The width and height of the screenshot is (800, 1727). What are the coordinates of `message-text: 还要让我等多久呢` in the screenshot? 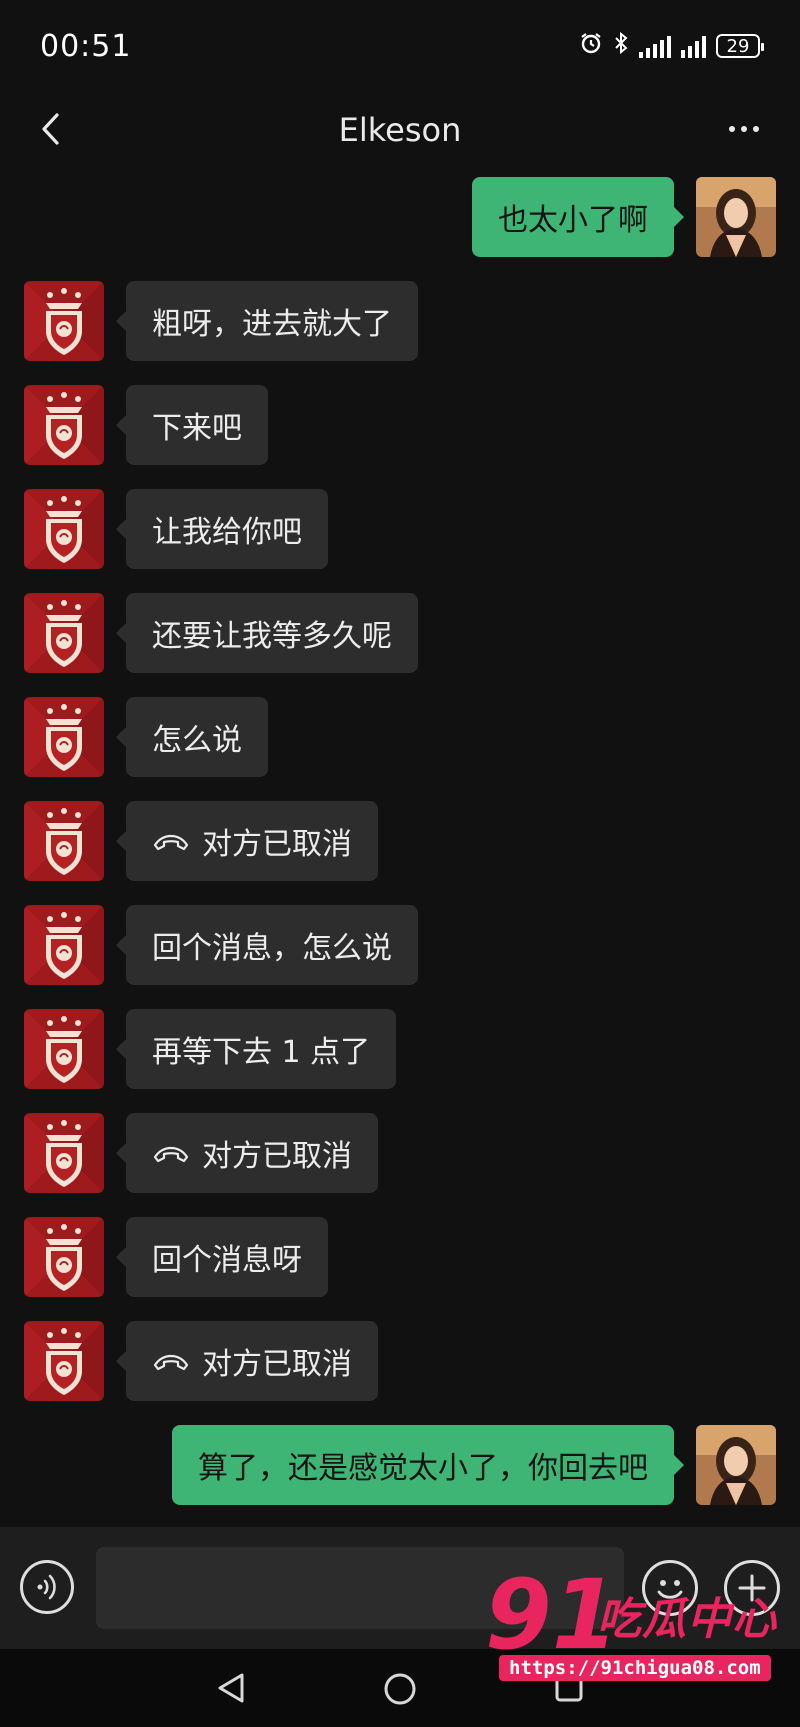 It's located at (272, 636).